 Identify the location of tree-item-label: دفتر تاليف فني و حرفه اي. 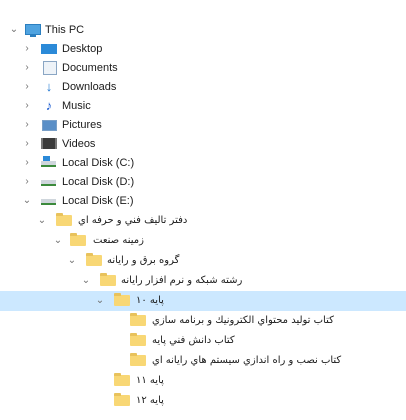
(133, 220).